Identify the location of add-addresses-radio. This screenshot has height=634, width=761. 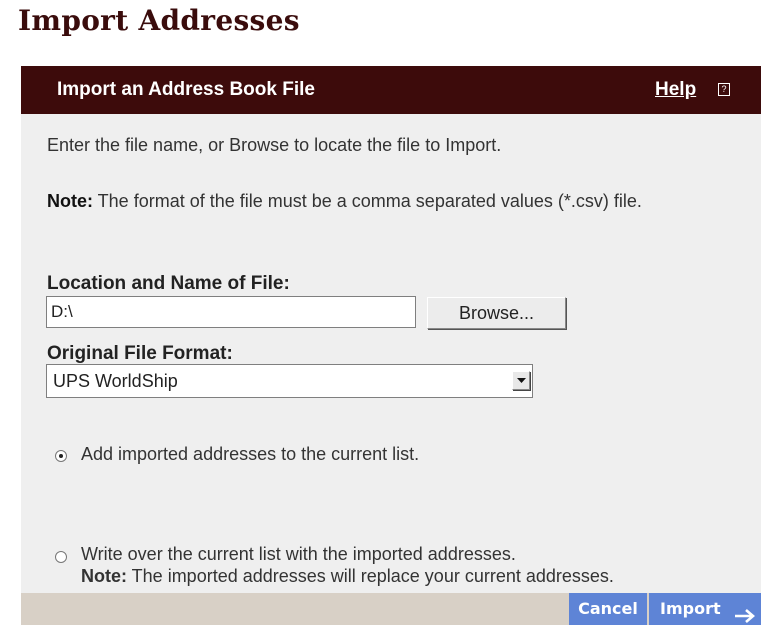
(61, 456).